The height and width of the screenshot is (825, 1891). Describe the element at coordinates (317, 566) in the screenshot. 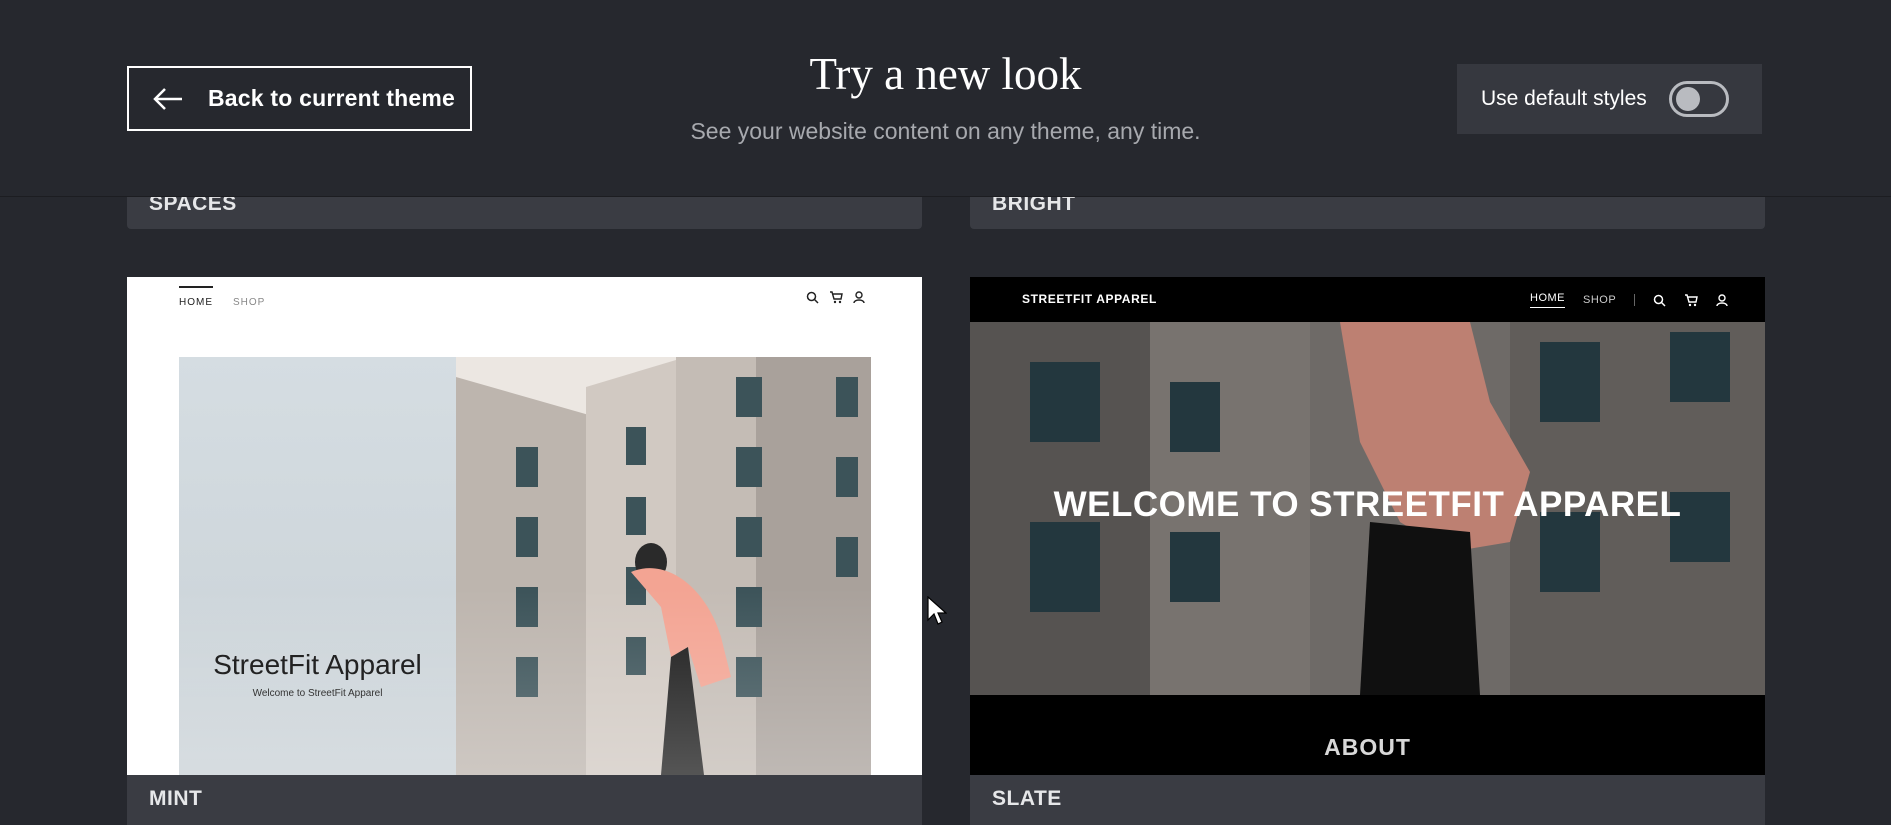

I see `hero-panel` at that location.